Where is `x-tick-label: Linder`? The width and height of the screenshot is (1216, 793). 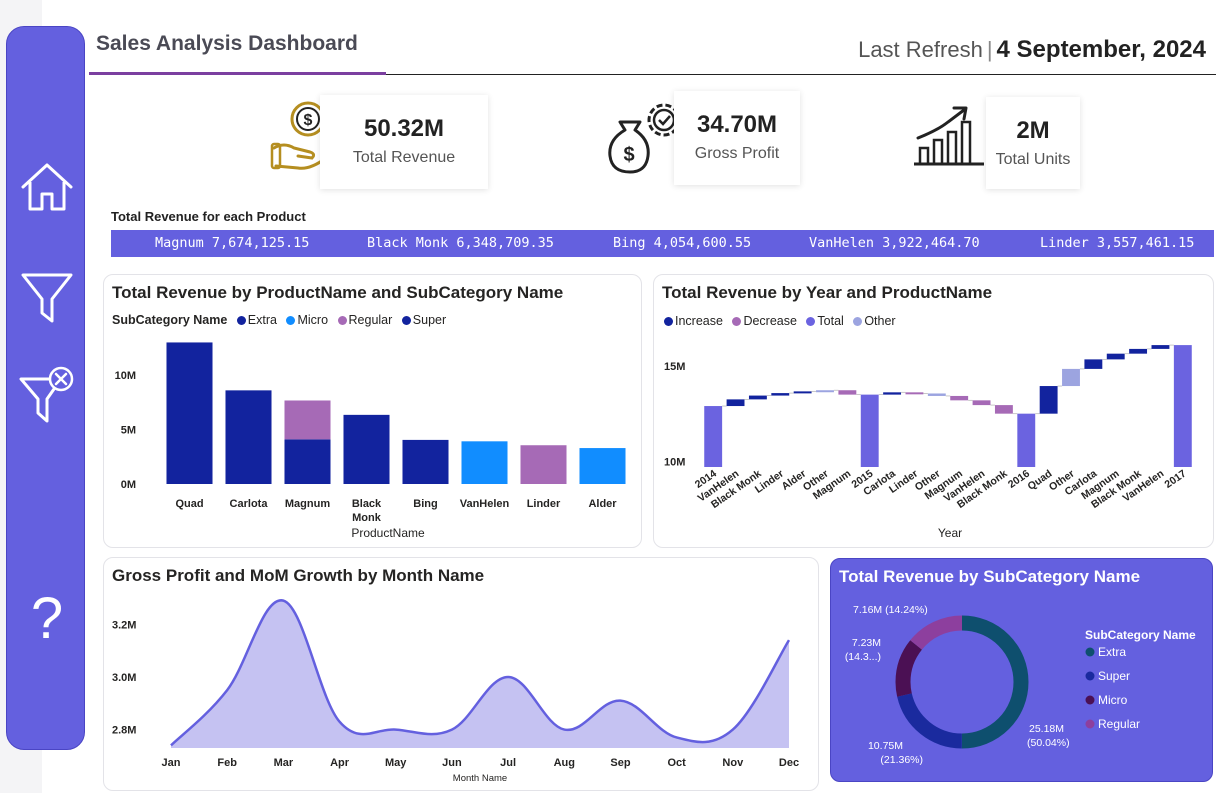
x-tick-label: Linder is located at coordinates (544, 504).